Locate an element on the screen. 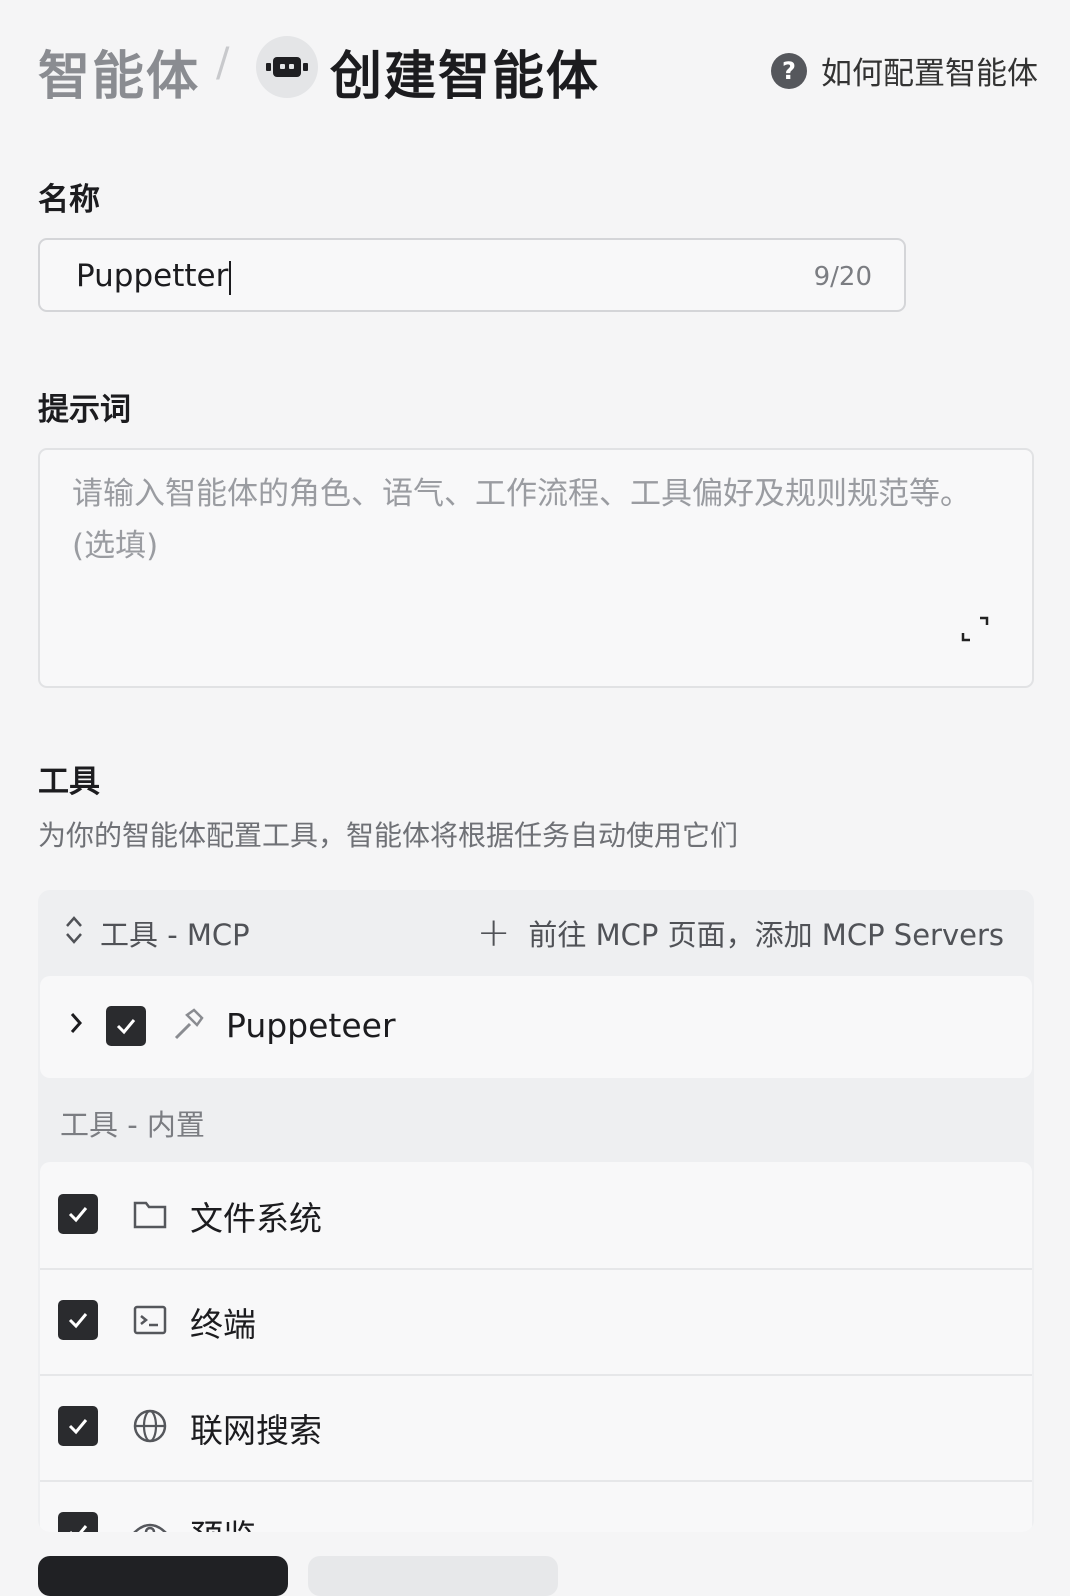 This screenshot has height=1596, width=1070. builtin-tool-name: 预览 is located at coordinates (223, 1521).